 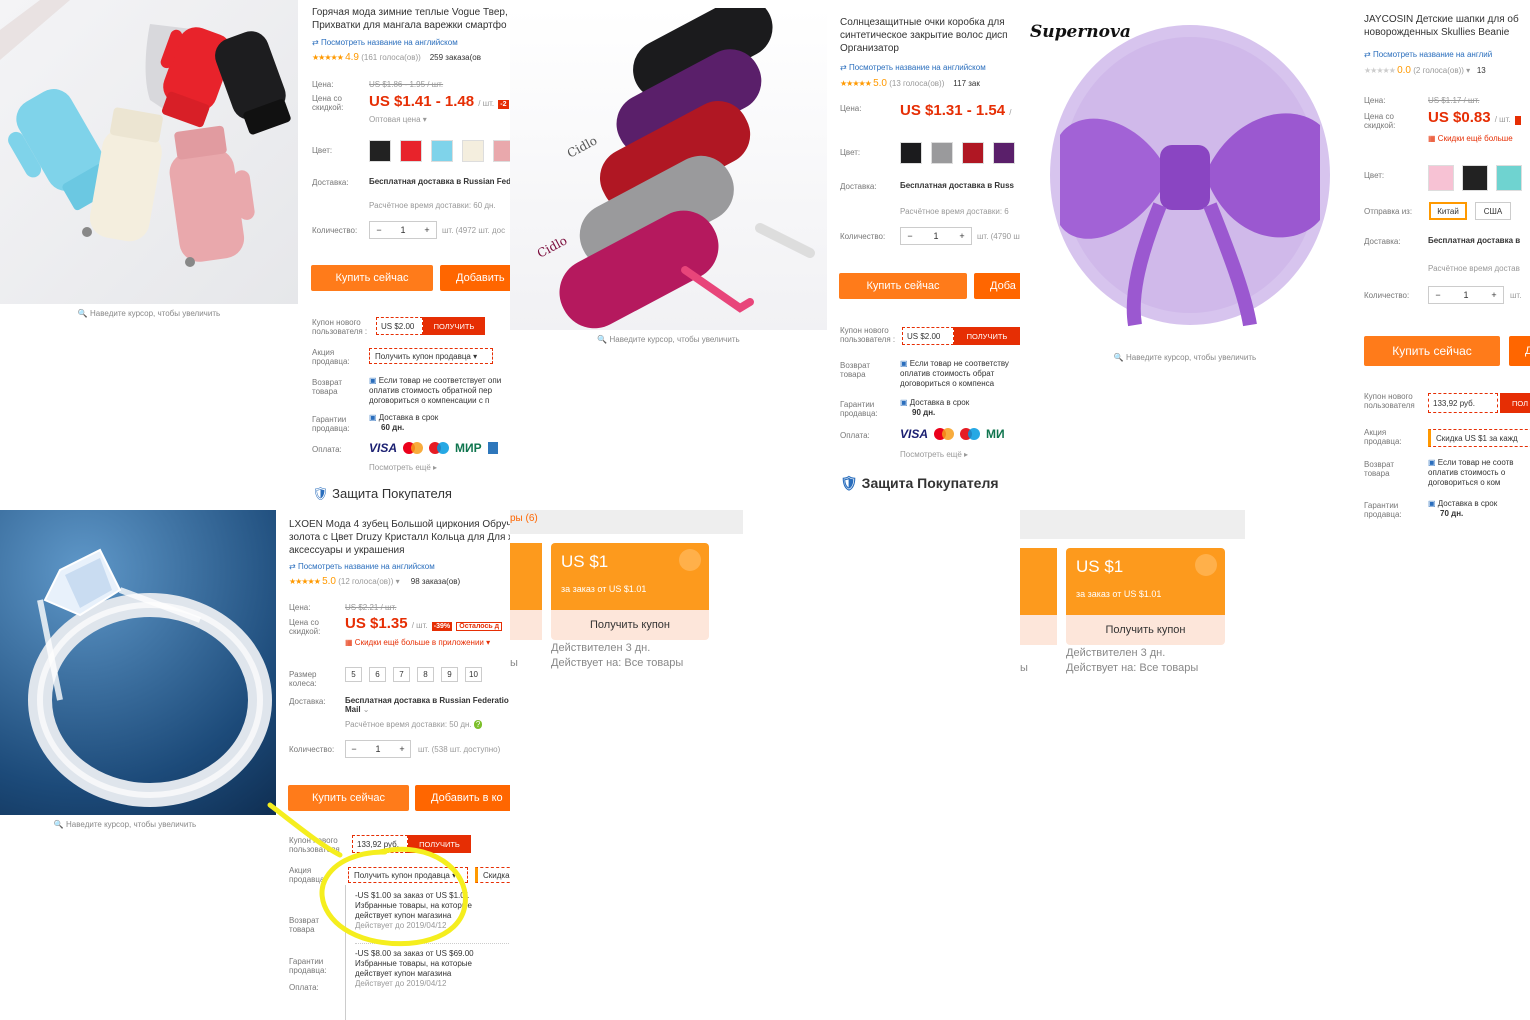 What do you see at coordinates (439, 181) in the screenshot?
I see `delivery-method: Бесплатная доставка в Russian Fed` at bounding box center [439, 181].